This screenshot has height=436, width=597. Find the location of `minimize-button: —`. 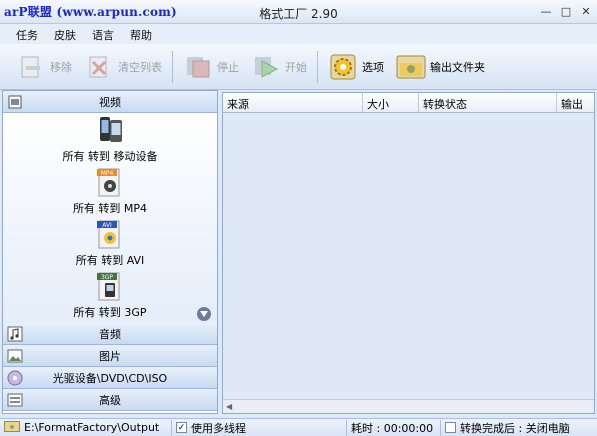

minimize-button: — is located at coordinates (546, 11).